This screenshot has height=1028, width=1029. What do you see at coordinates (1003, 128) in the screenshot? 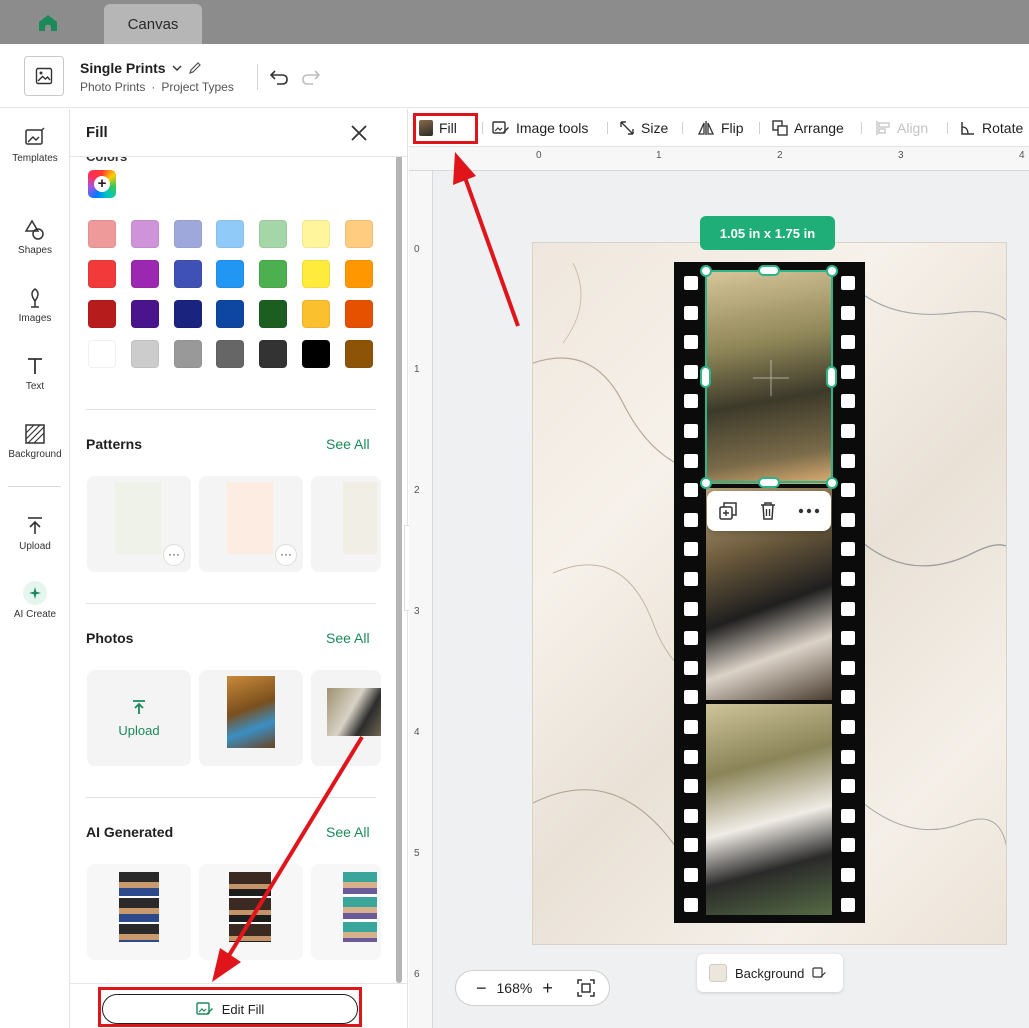
I see `rotate-tool-label: Rotate` at bounding box center [1003, 128].